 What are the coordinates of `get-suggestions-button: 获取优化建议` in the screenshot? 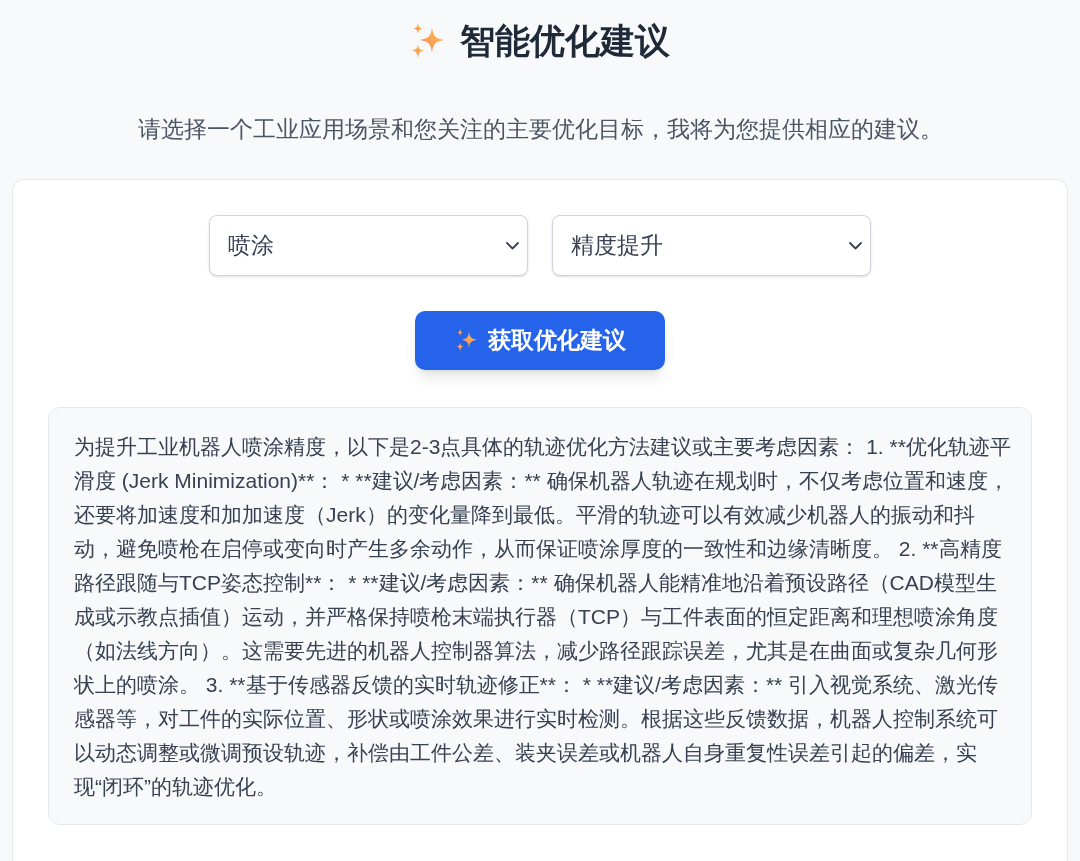 It's located at (540, 340).